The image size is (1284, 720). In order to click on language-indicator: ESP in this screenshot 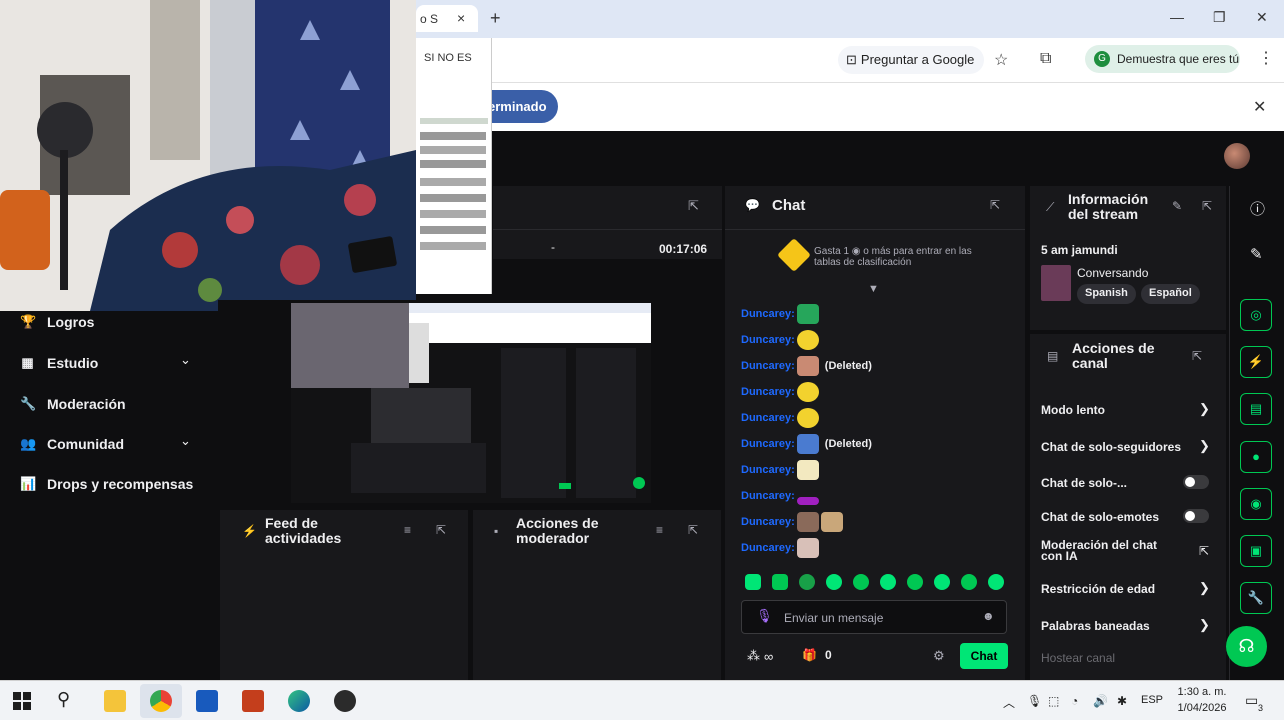, I will do `click(1152, 700)`.